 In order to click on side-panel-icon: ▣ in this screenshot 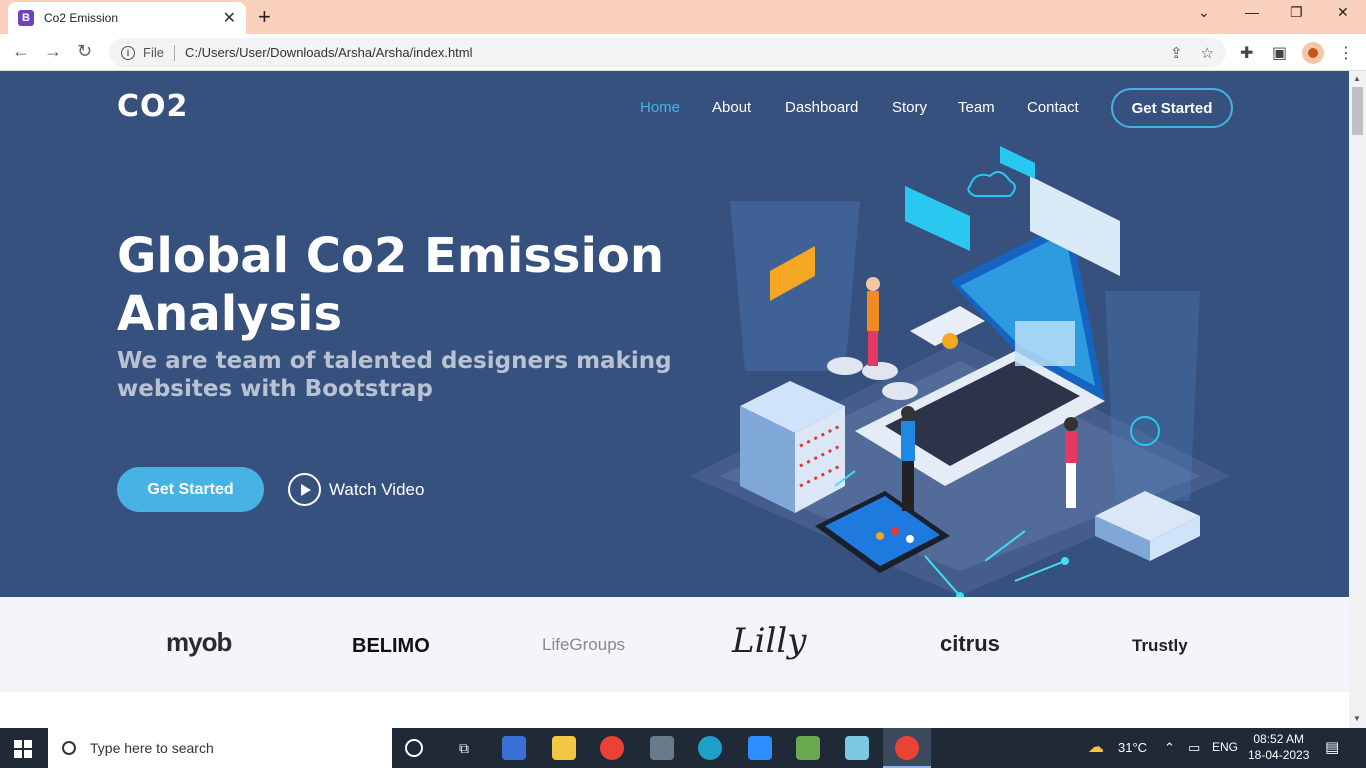, I will do `click(1279, 53)`.